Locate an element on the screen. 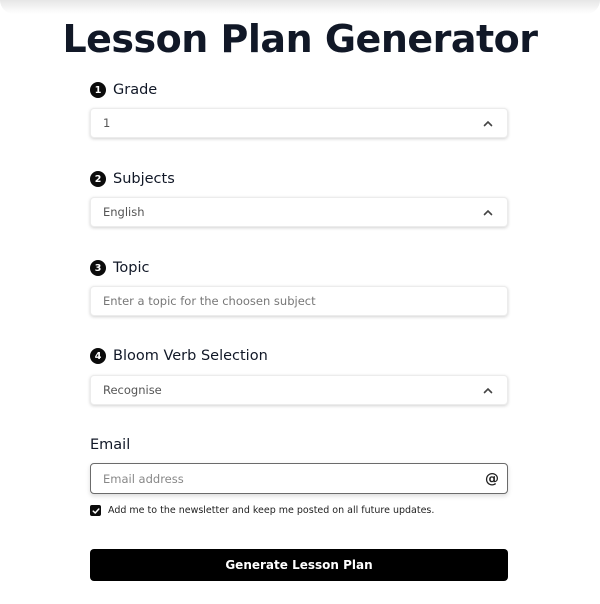 This screenshot has width=600, height=604. subjects-label-text: Subjects is located at coordinates (144, 179).